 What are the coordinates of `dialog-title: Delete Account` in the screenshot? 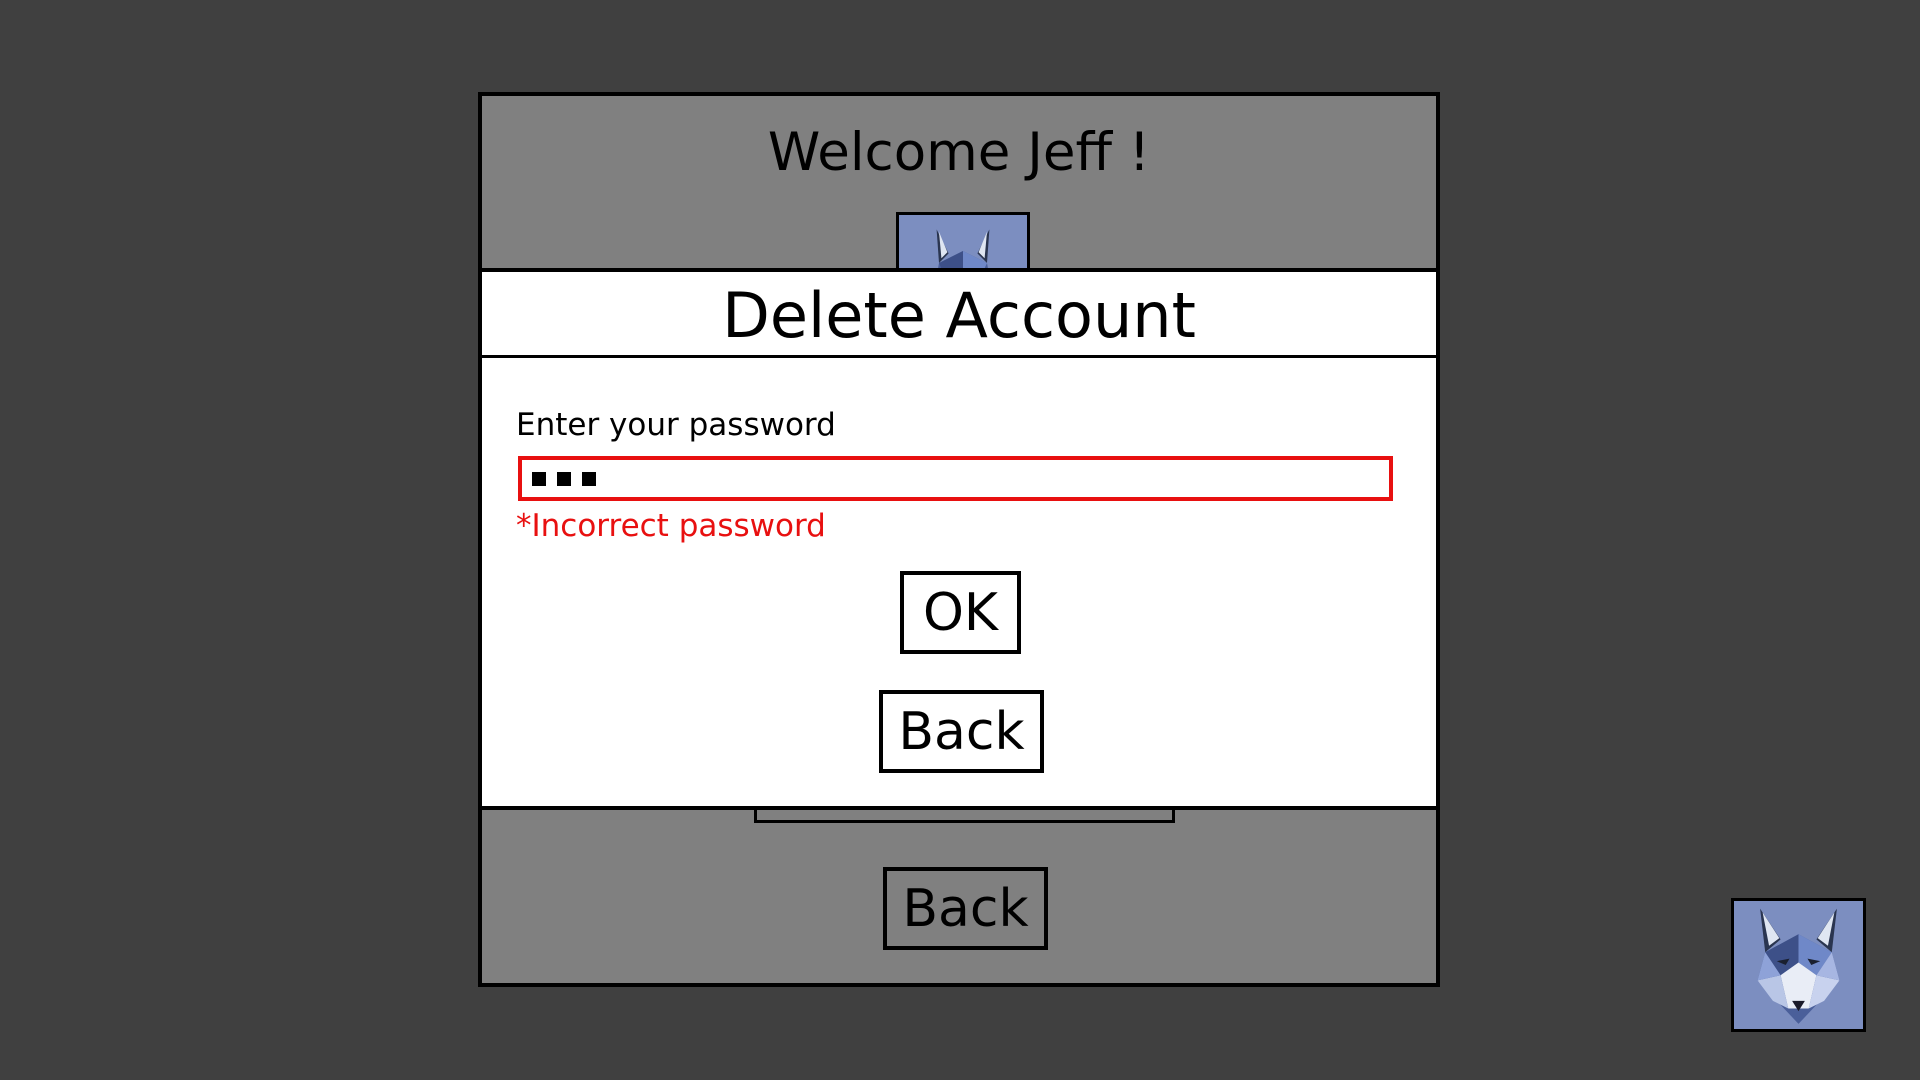 It's located at (959, 315).